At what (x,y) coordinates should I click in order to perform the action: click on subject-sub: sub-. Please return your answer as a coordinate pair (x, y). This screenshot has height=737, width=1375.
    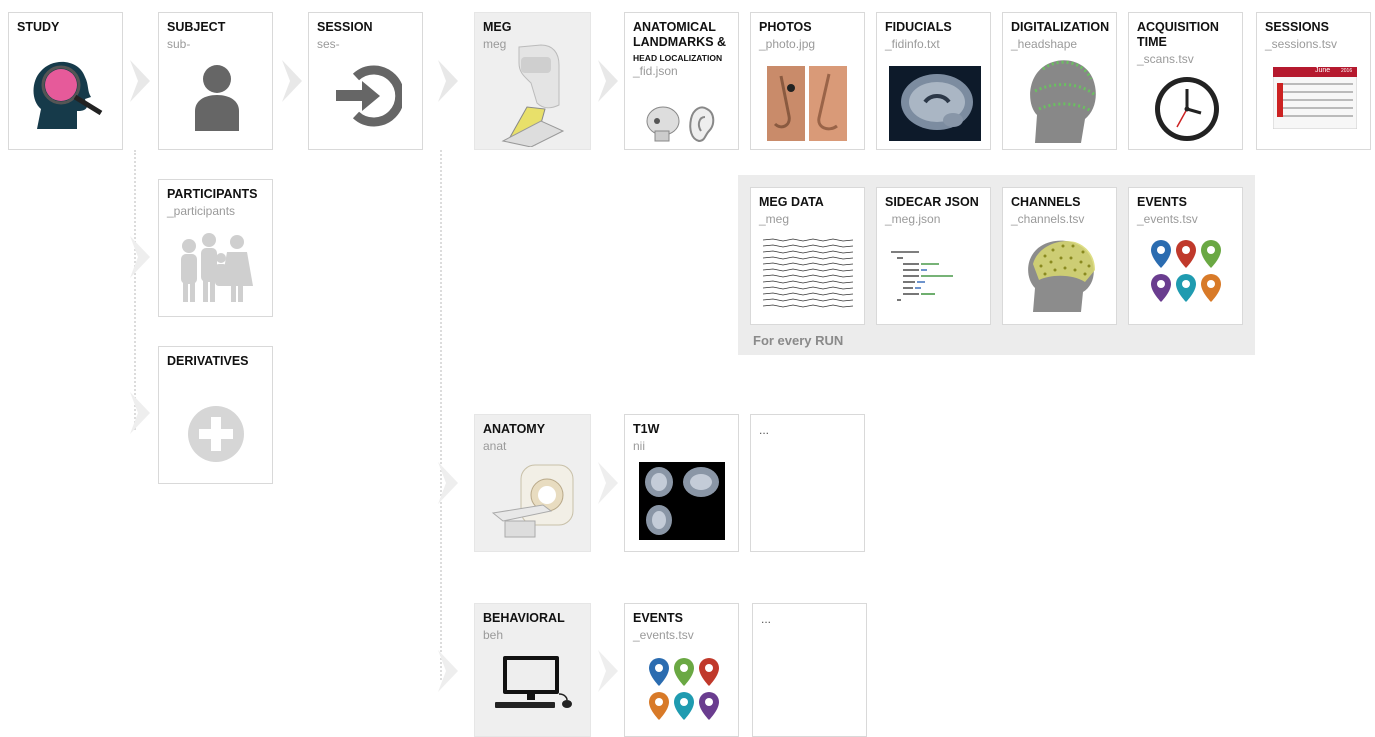
    Looking at the image, I should click on (179, 44).